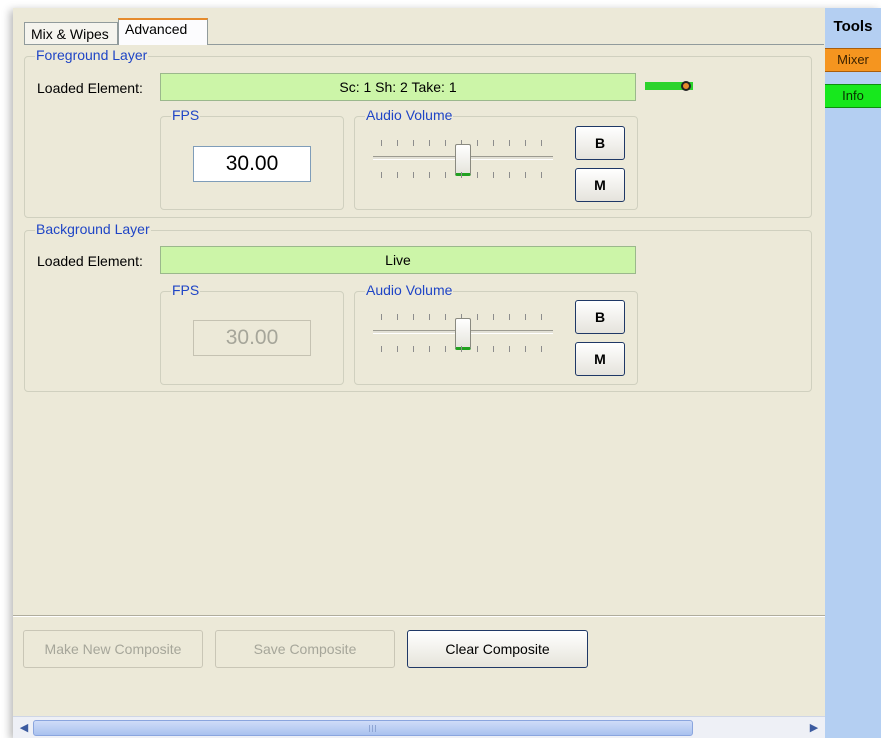  I want to click on bg-b-button: B, so click(600, 317).